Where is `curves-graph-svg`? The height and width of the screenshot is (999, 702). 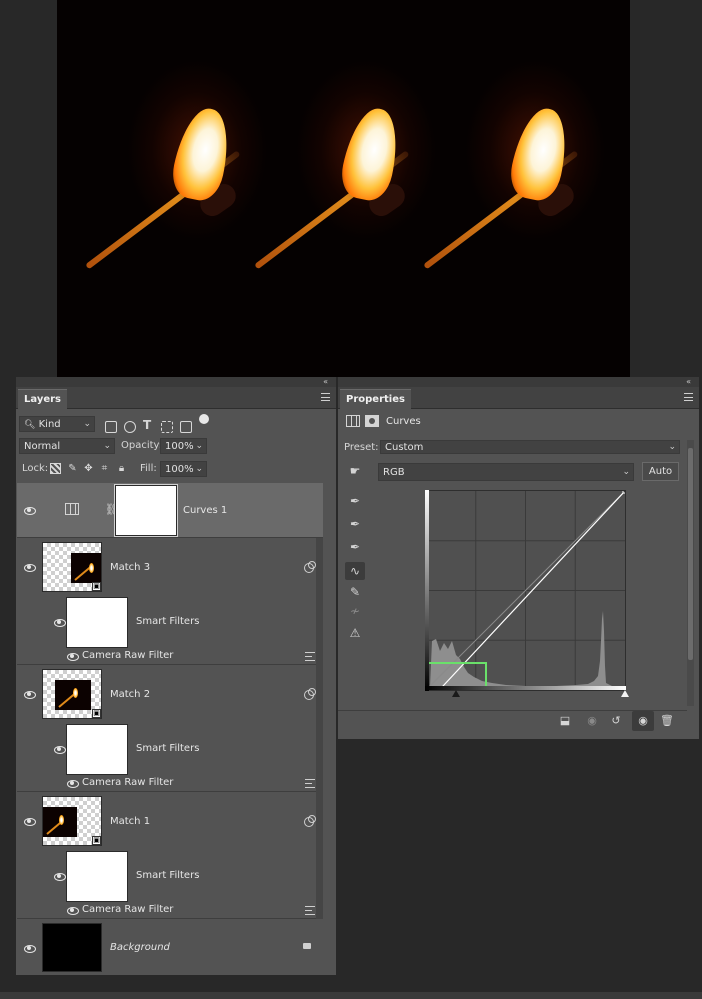
curves-graph-svg is located at coordinates (523, 591).